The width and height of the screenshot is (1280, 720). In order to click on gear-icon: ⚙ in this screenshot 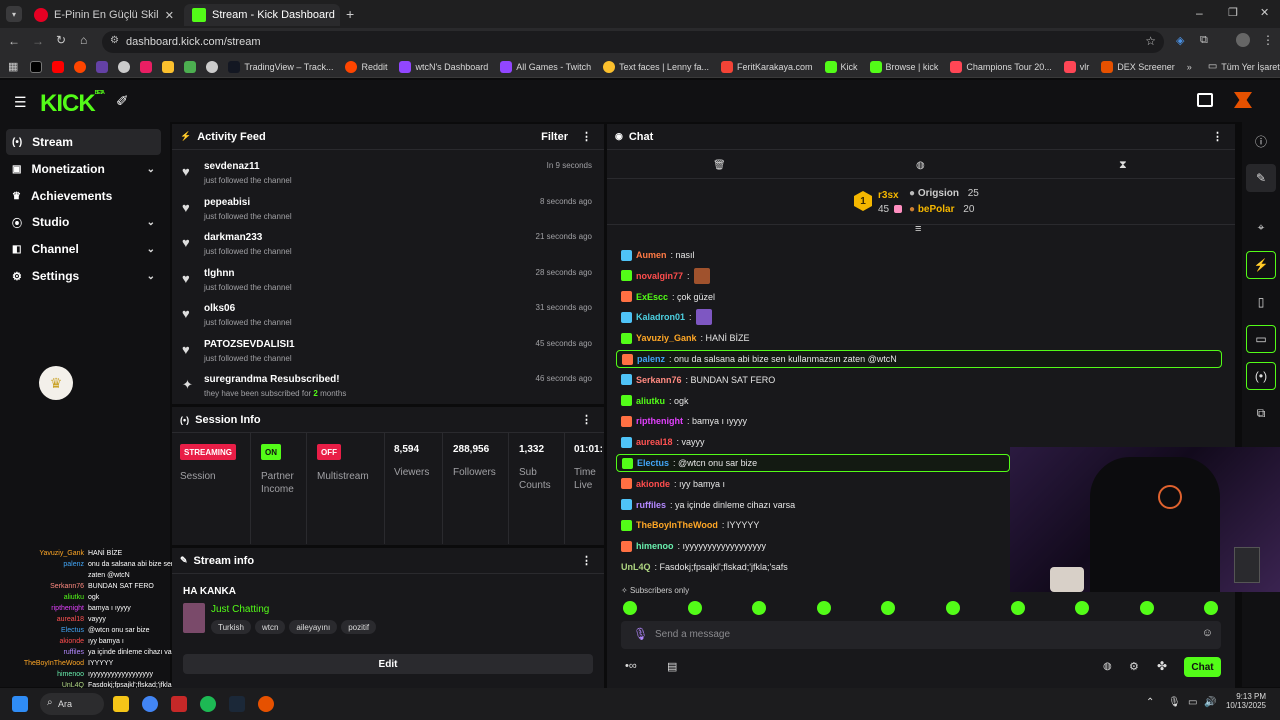, I will do `click(1134, 666)`.